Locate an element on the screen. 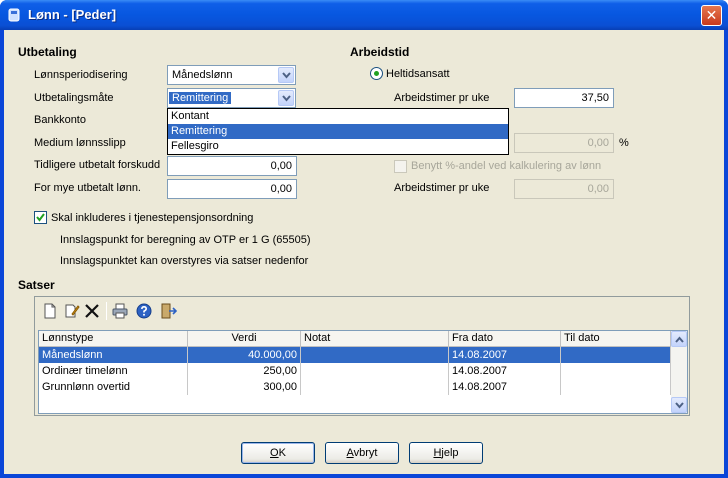 This screenshot has width=728, height=478. for-mye-utbetalt-label: For mye utbetalt lønn. is located at coordinates (87, 188).